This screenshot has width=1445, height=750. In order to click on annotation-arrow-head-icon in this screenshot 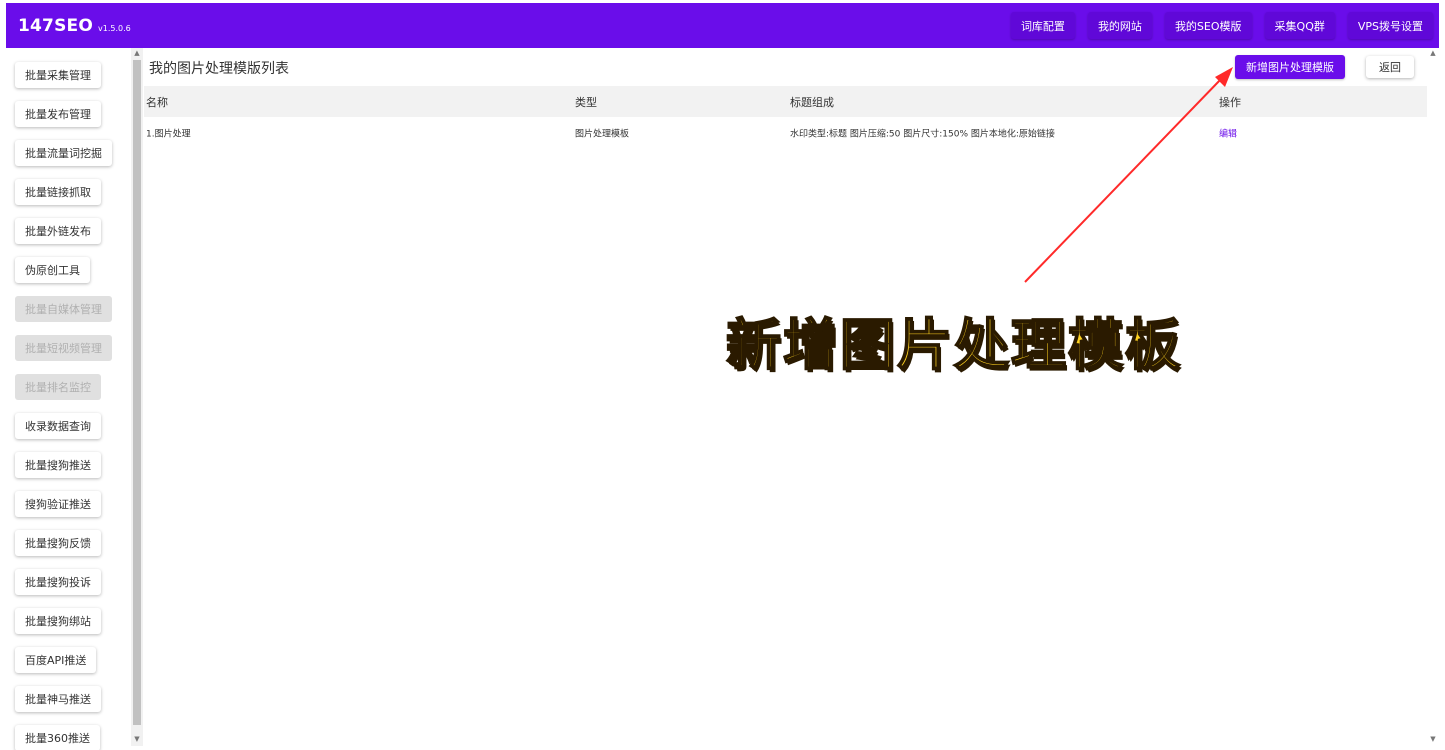, I will do `click(1224, 77)`.